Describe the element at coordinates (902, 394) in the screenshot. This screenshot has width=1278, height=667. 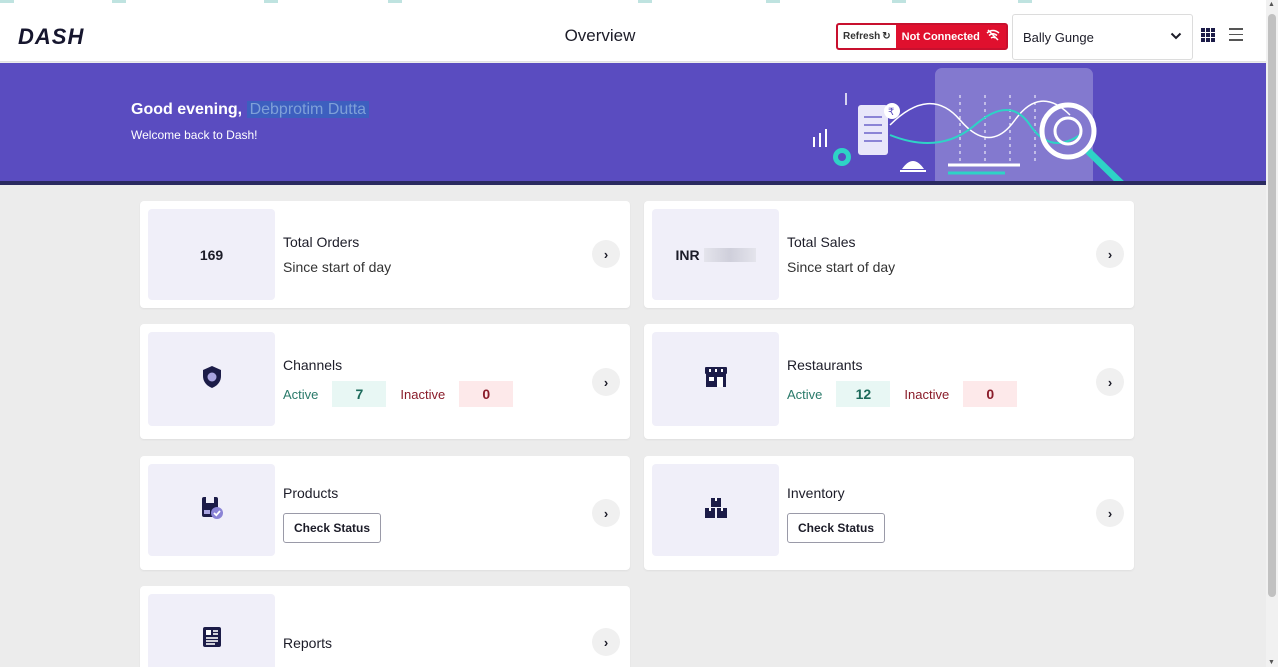
I see `restaurants-stats: Active 12 Inactive 0` at that location.